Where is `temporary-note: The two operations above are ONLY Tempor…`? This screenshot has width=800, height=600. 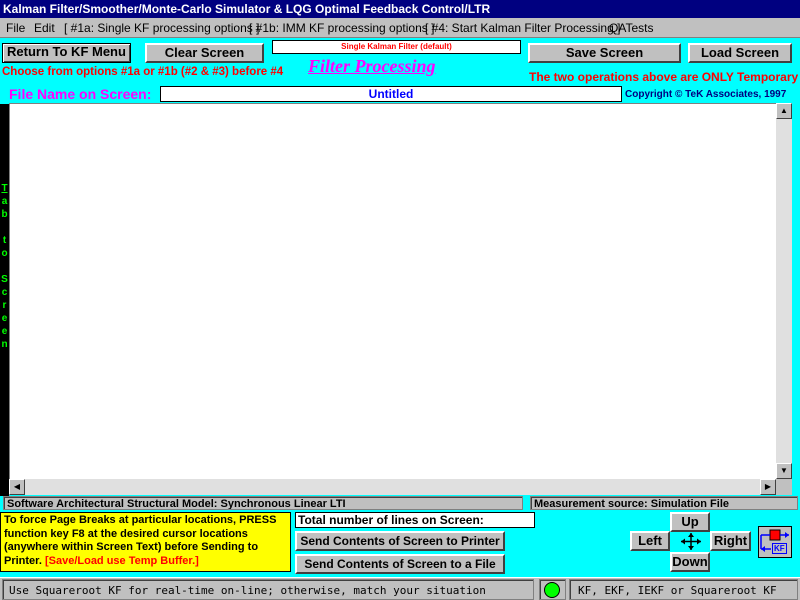
temporary-note: The two operations above are ONLY Tempor… is located at coordinates (664, 77).